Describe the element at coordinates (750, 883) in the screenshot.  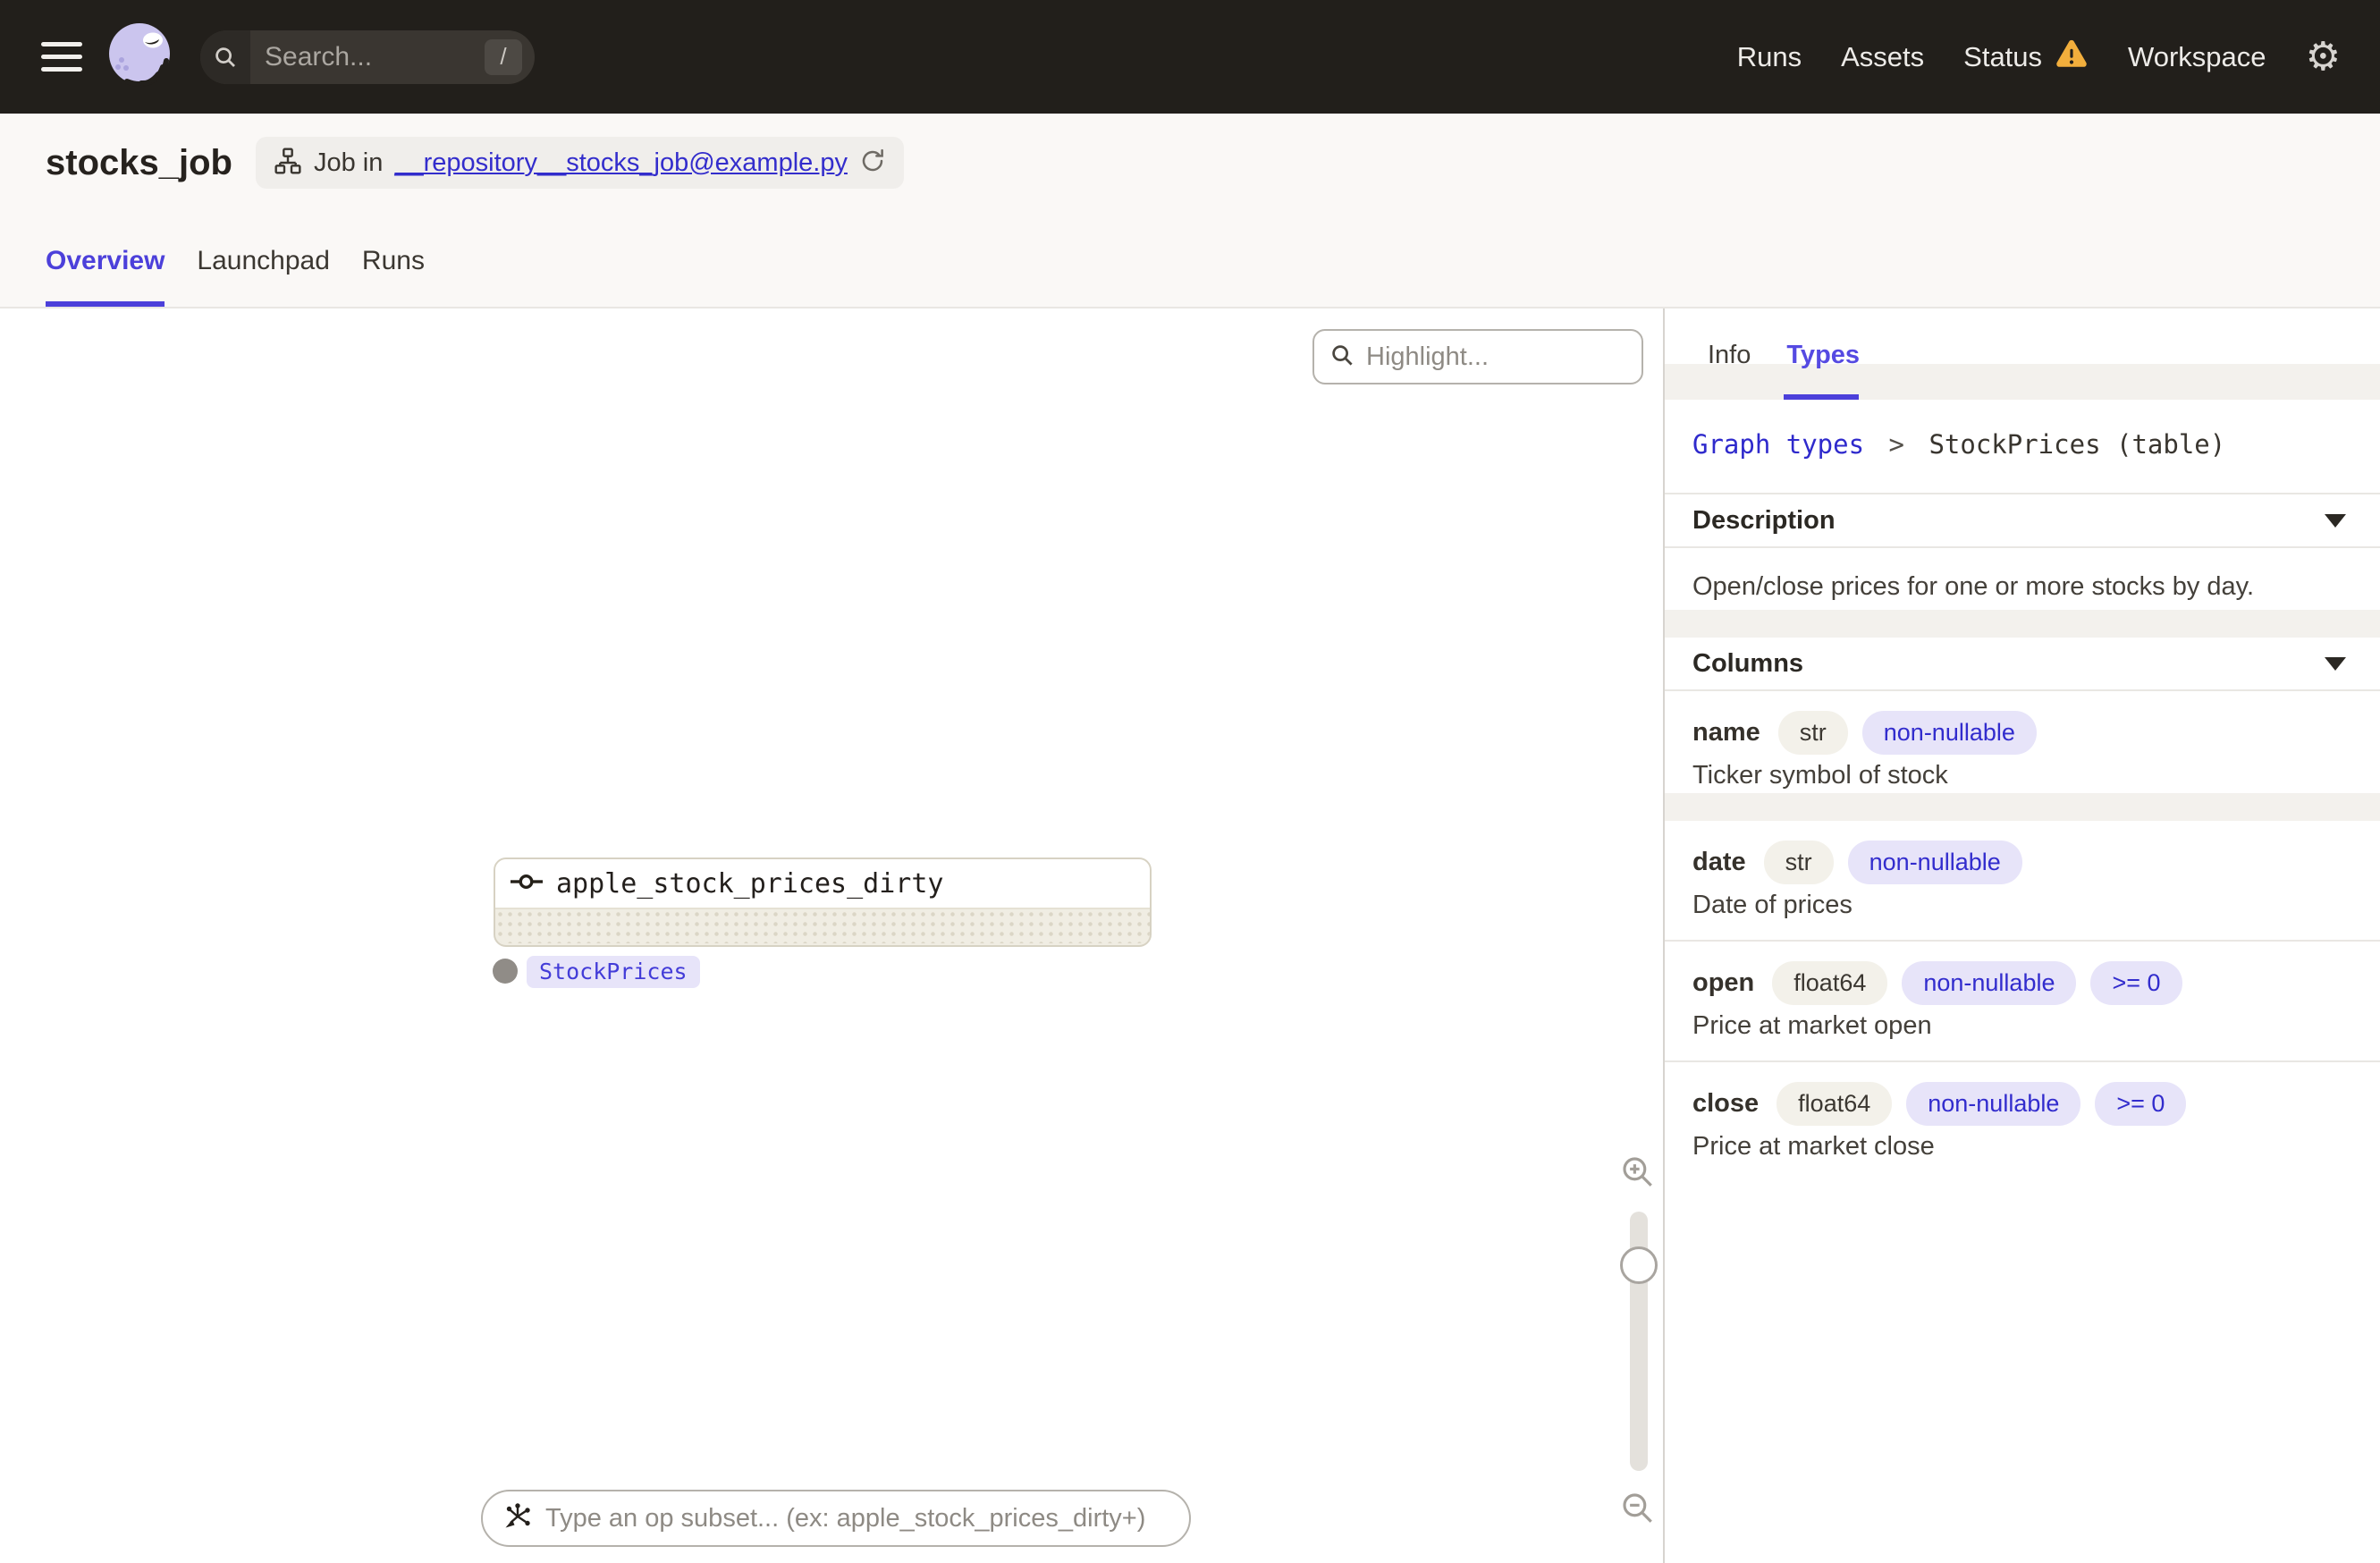
I see `op-node-title: apple_stock_prices_dirty` at that location.